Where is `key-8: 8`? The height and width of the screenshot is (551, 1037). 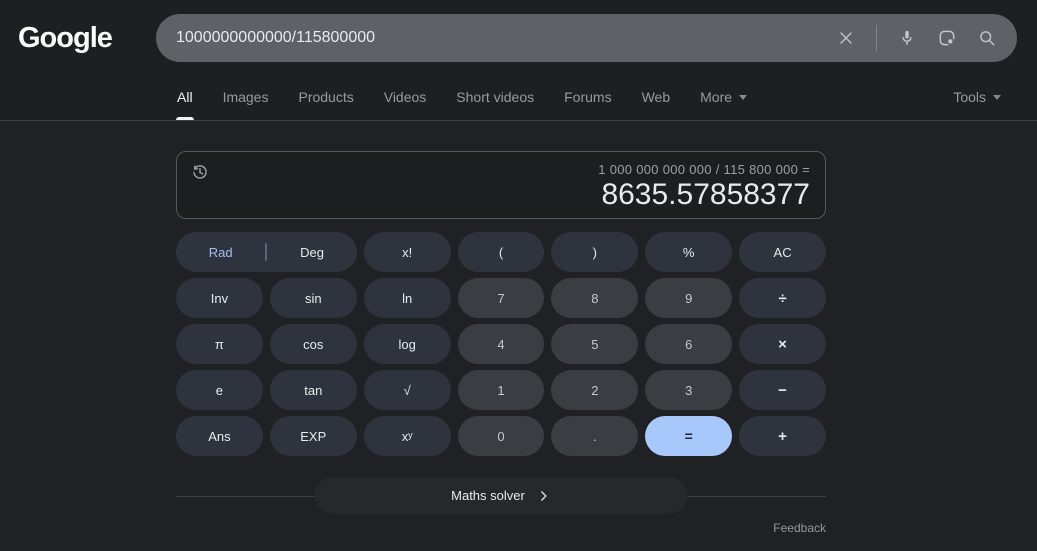 key-8: 8 is located at coordinates (595, 298).